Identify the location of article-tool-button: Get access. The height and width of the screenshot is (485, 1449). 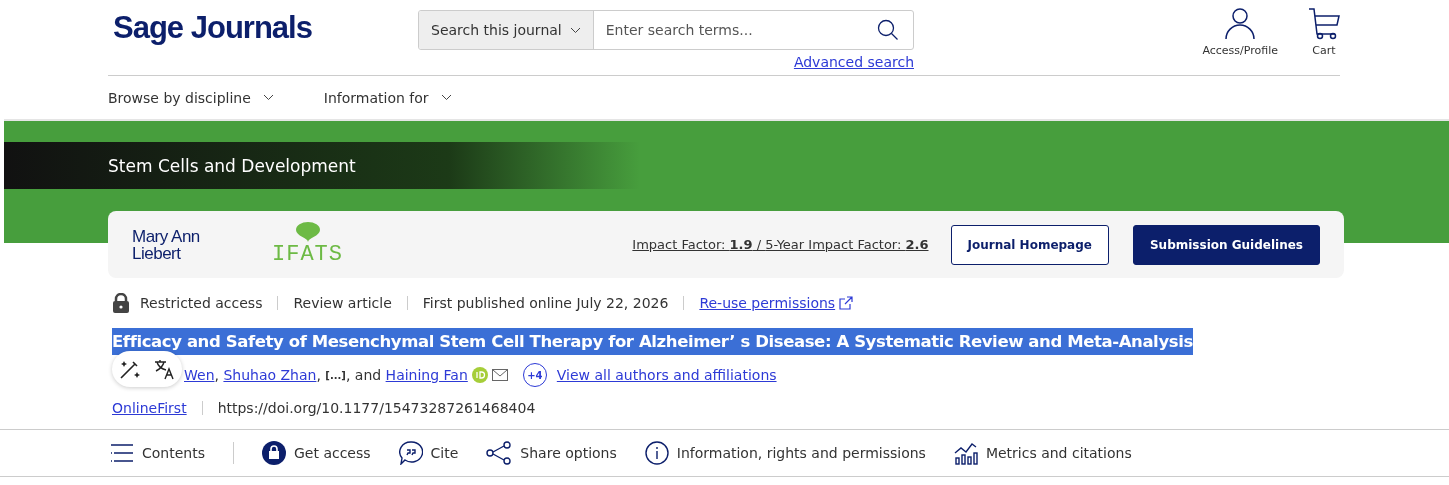
(316, 453).